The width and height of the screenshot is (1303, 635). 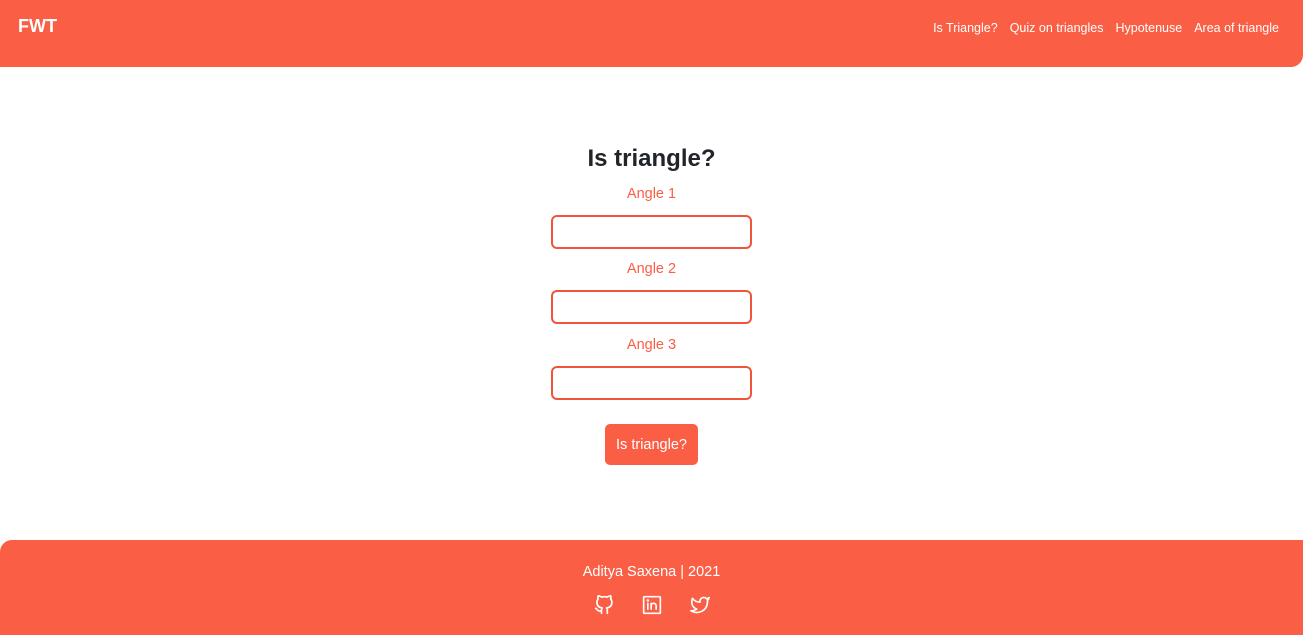 What do you see at coordinates (651, 587) in the screenshot?
I see `footer: Aditya Saxena | 2021` at bounding box center [651, 587].